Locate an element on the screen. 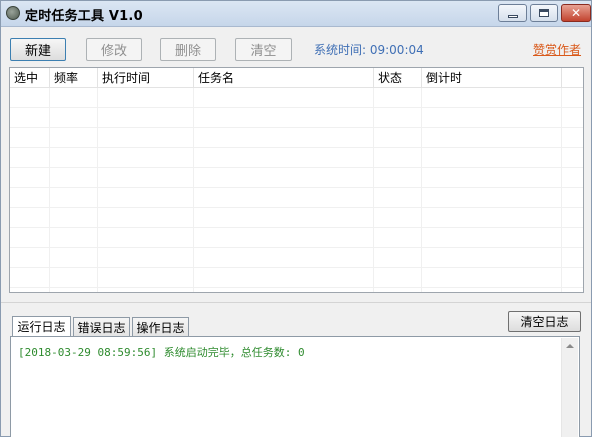  app-icon is located at coordinates (13, 13).